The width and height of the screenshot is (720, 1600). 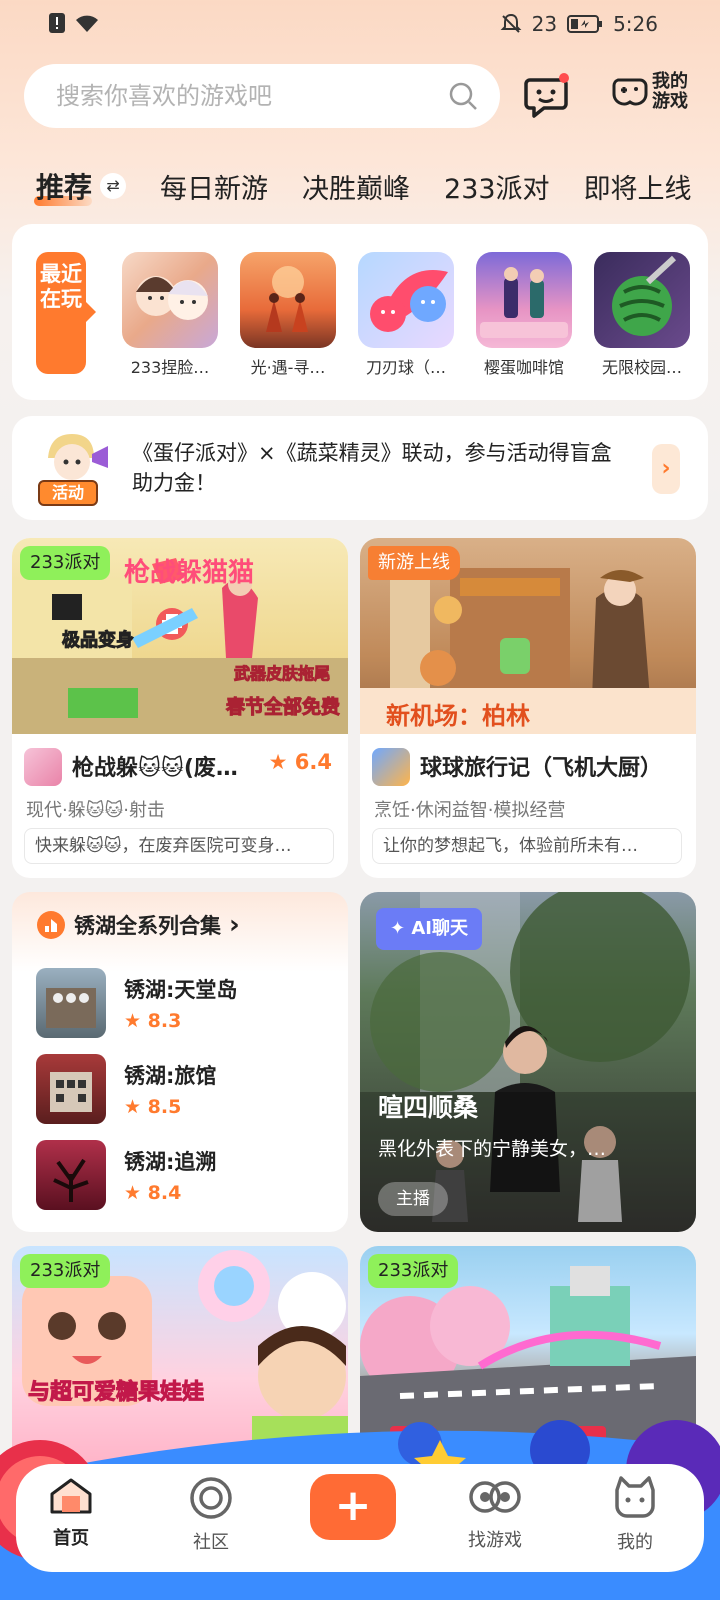 I want to click on cover-caption-text: 武器皮肤拖尾, so click(x=282, y=674).